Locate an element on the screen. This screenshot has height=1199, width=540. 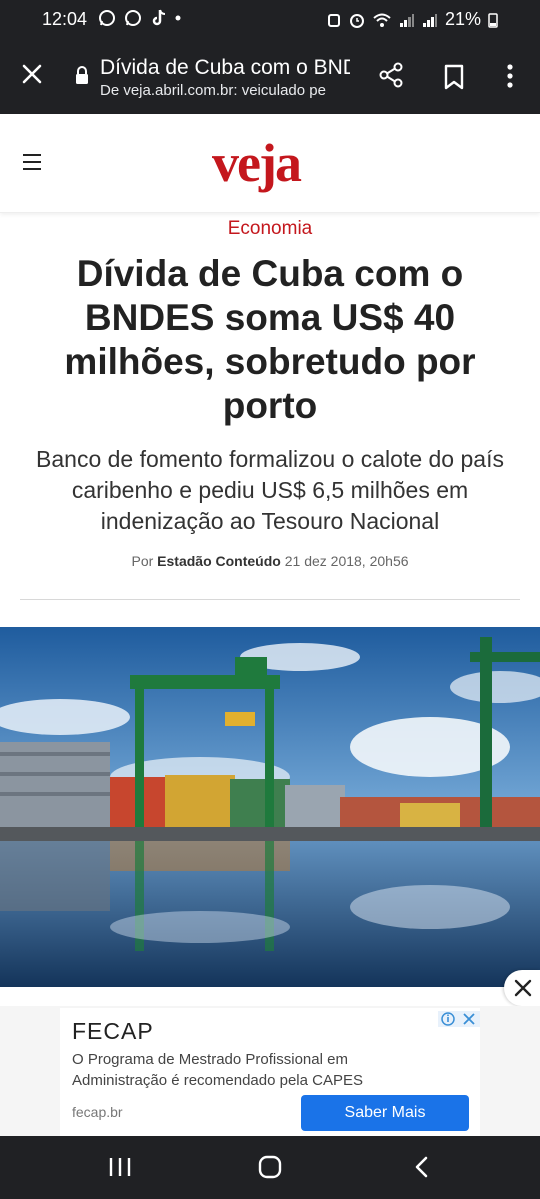
notification-icons is located at coordinates (139, 19).